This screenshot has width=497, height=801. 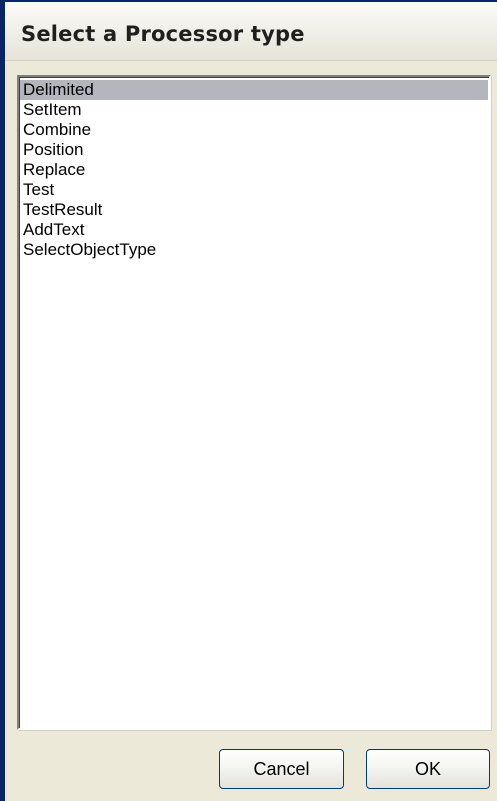 I want to click on list-item-setitem: SetItem, so click(x=254, y=110).